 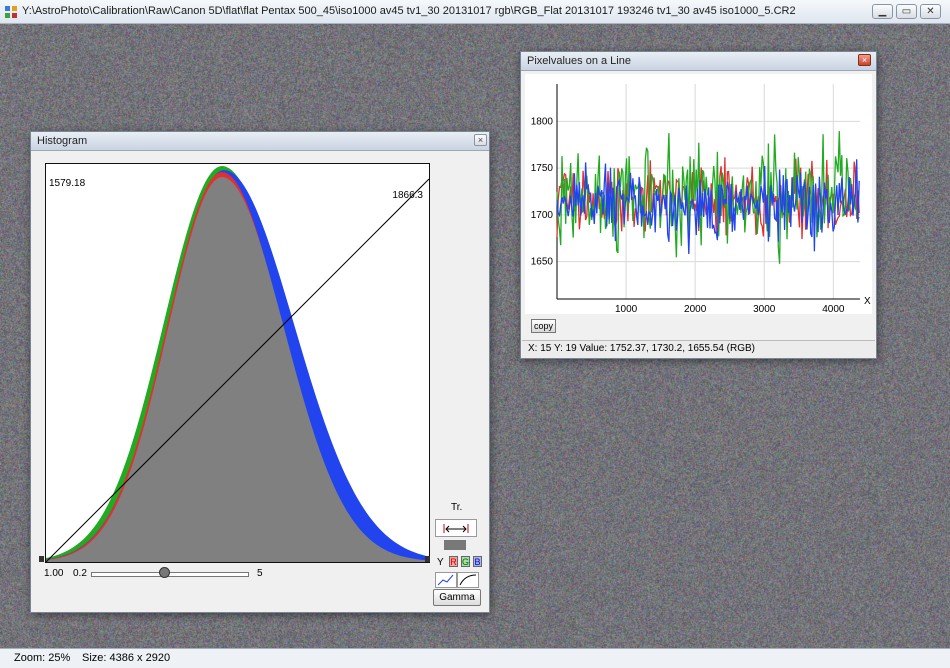 What do you see at coordinates (80, 573) in the screenshot?
I see `gamma-min-label: 0.2` at bounding box center [80, 573].